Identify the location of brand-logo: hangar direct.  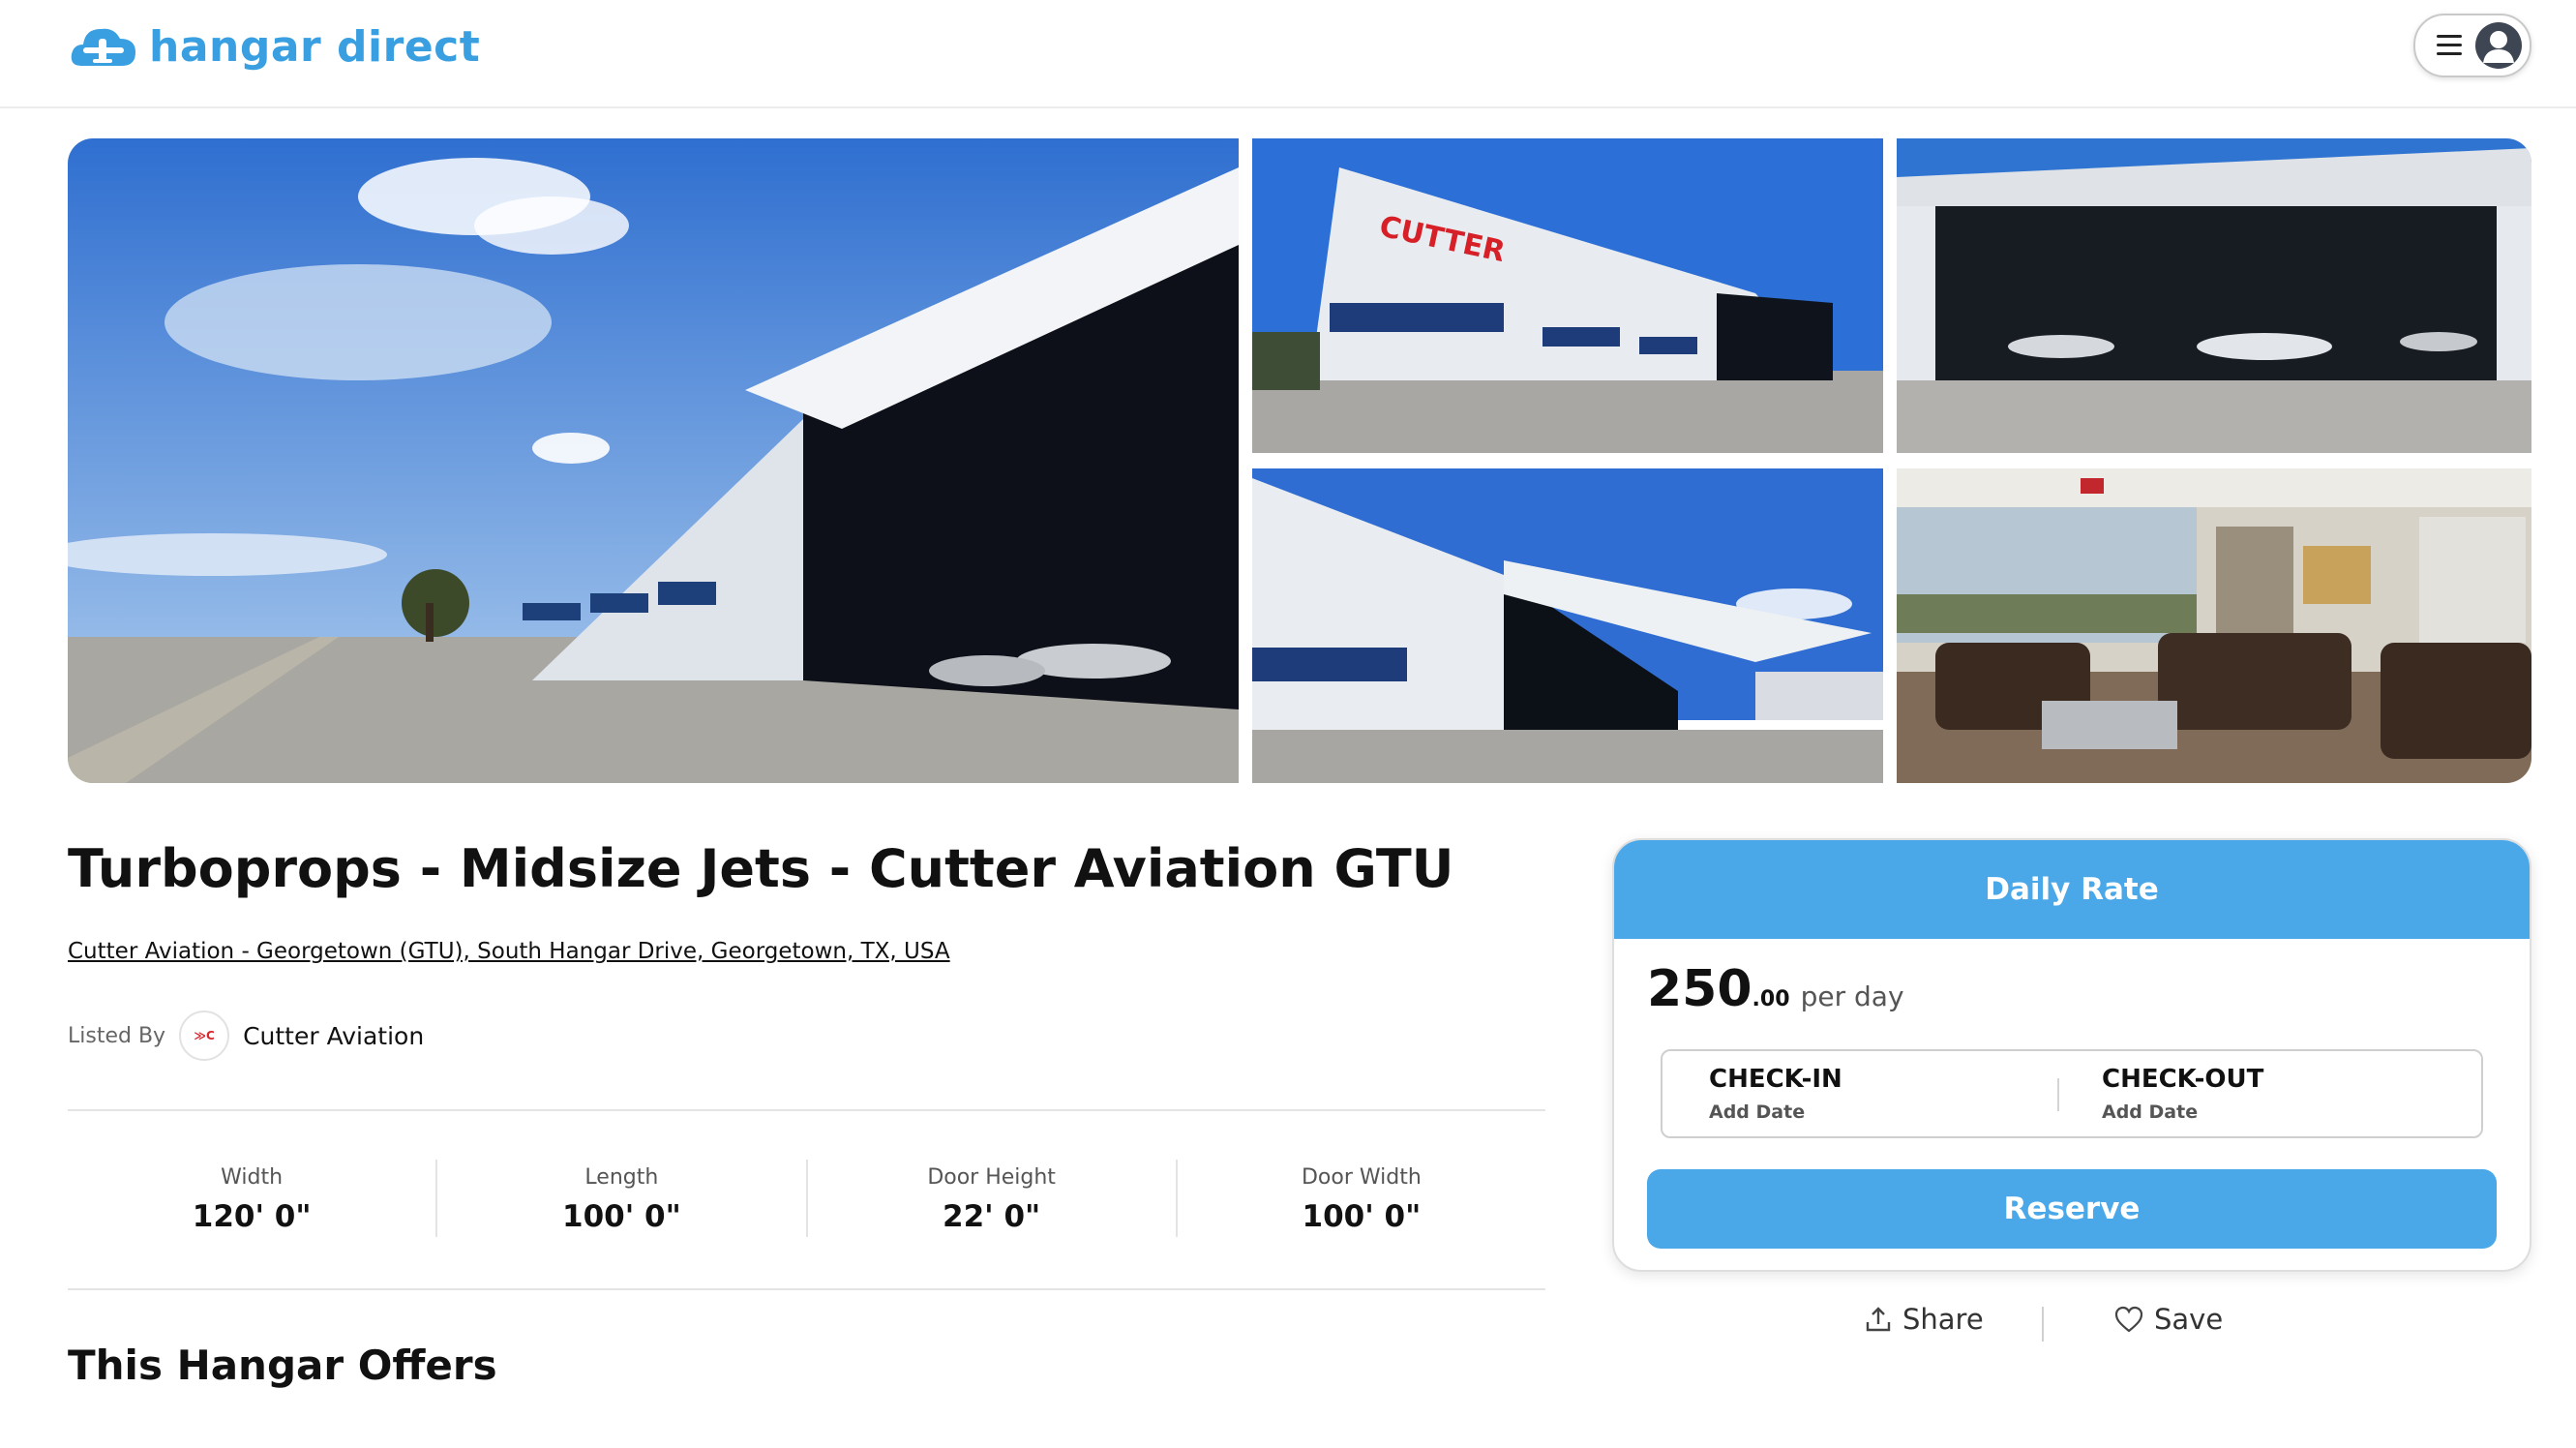
(275, 46).